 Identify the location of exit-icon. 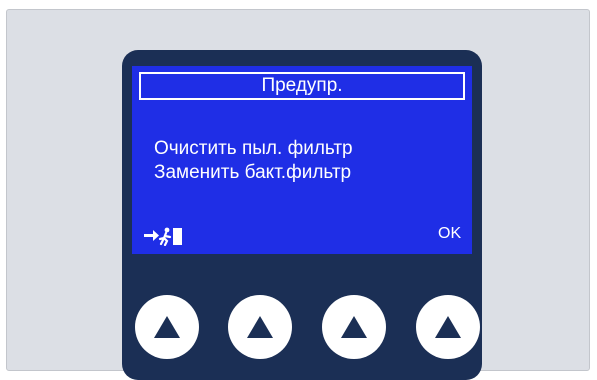
(163, 236).